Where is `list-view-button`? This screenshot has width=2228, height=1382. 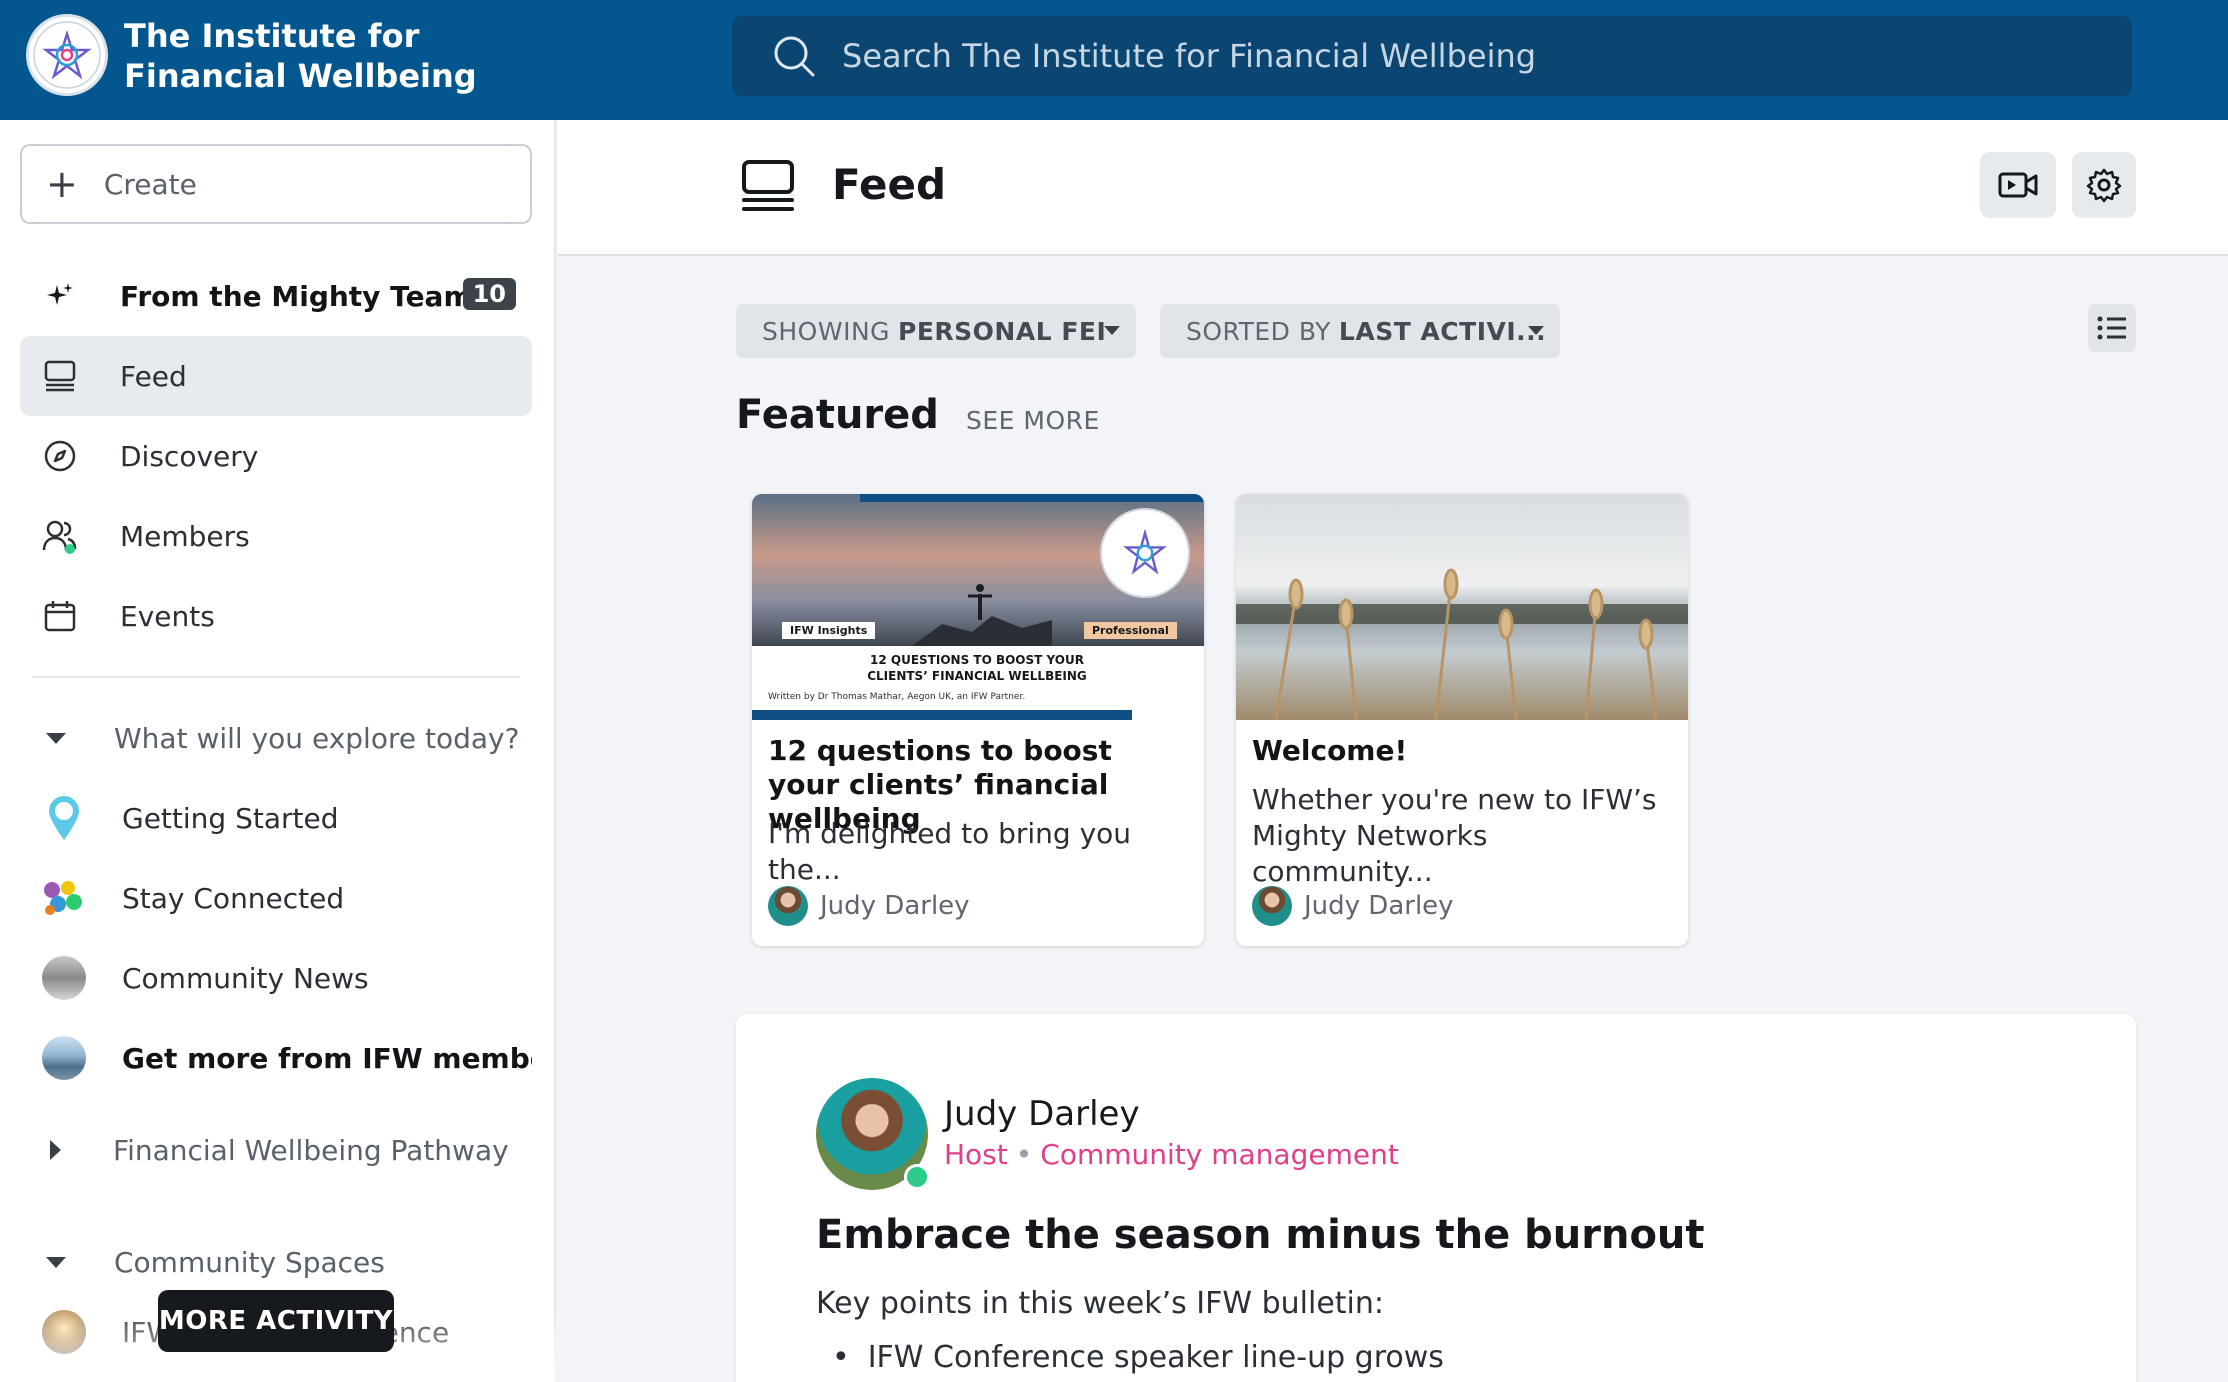 list-view-button is located at coordinates (2112, 328).